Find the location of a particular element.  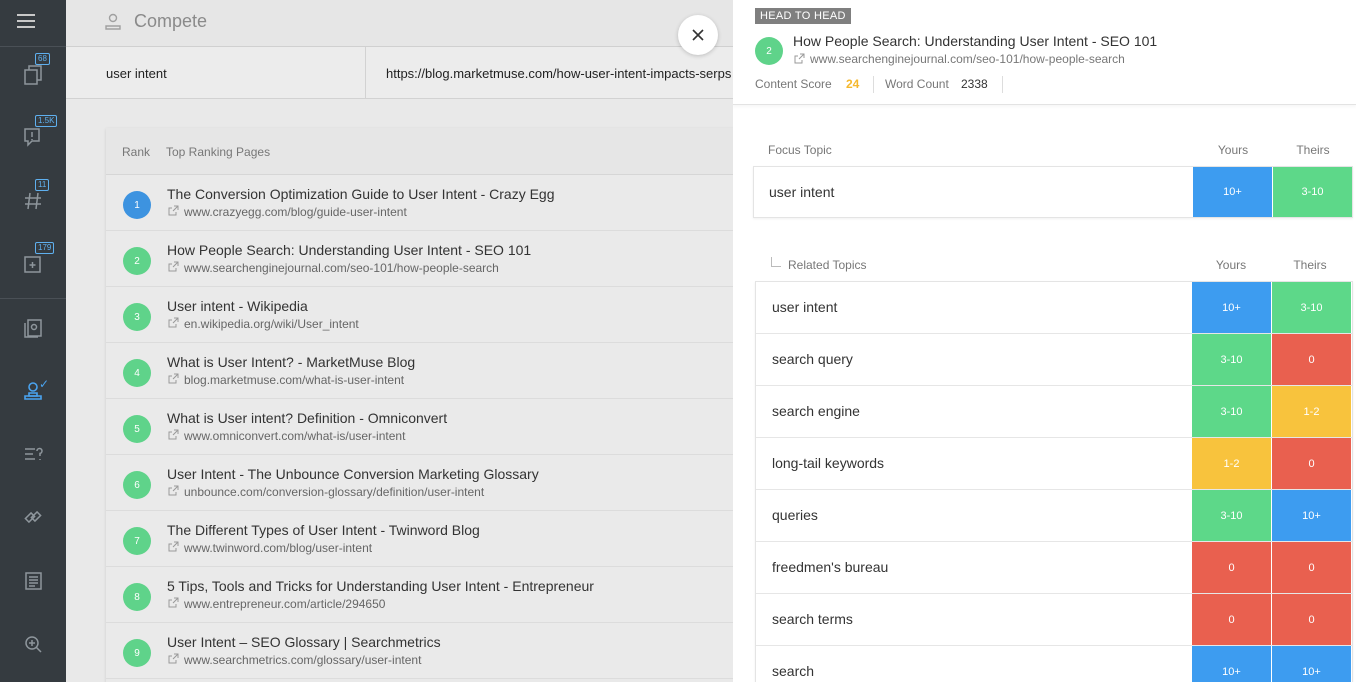

rank-badge: 6 is located at coordinates (137, 485).